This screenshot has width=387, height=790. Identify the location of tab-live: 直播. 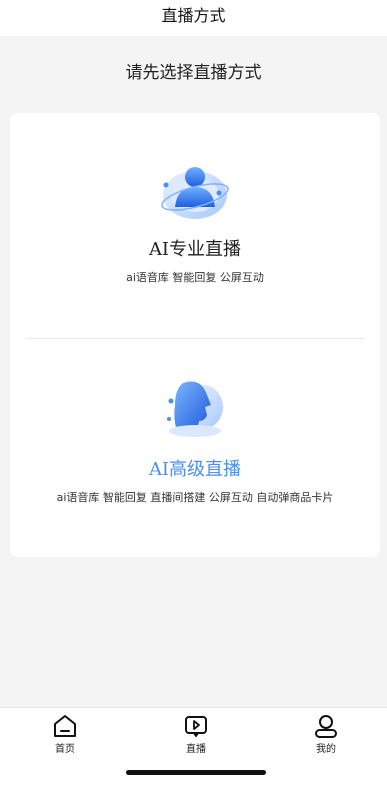
(196, 734).